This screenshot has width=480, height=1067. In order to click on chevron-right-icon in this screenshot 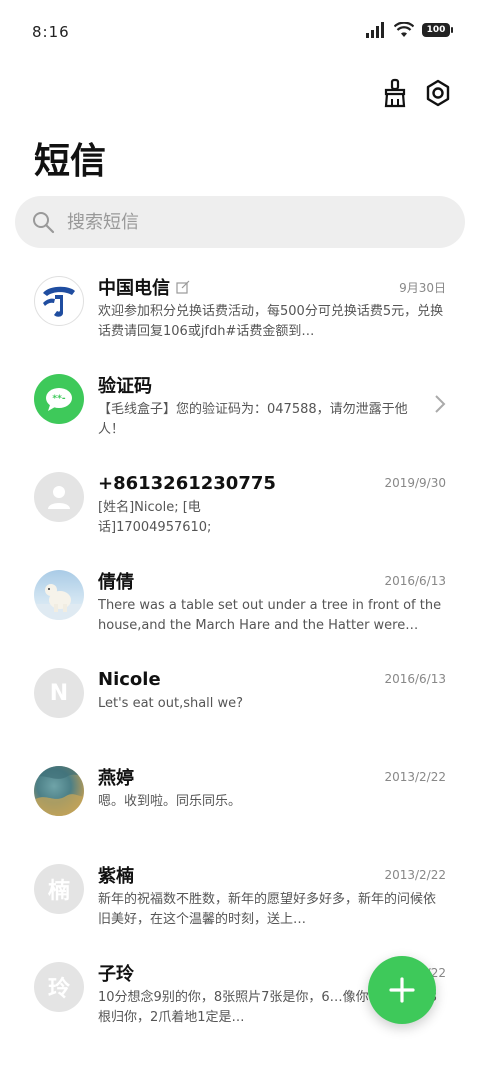, I will do `click(440, 404)`.